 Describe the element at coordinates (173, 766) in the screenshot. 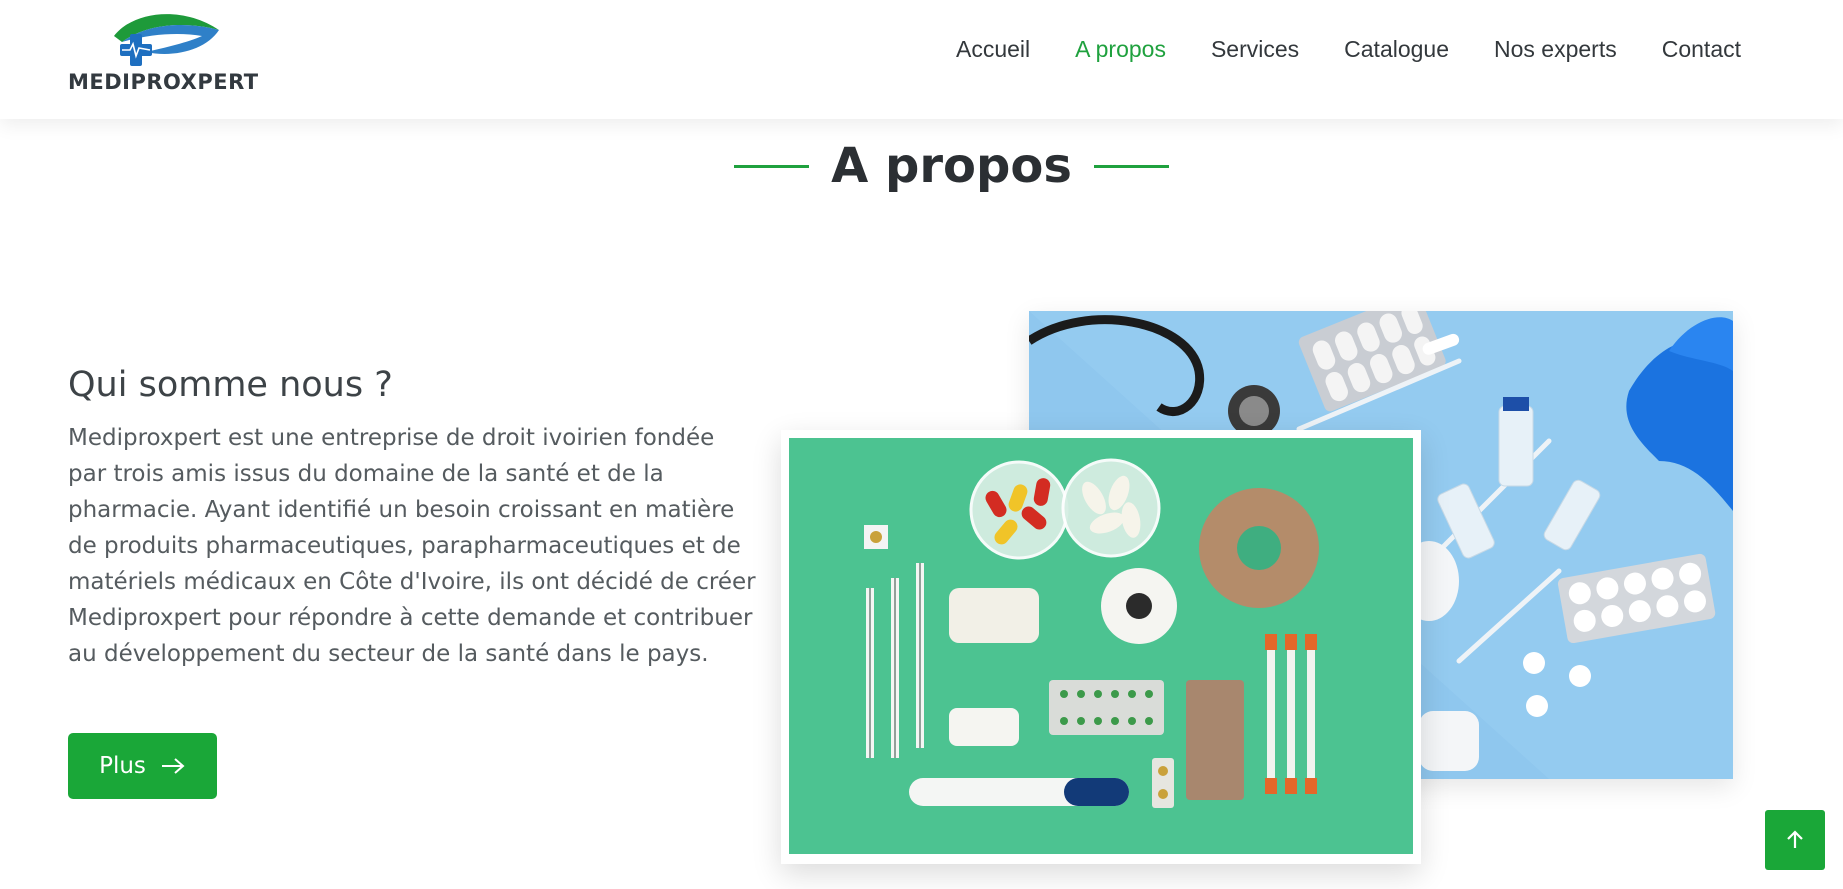

I see `arrow-right-icon` at that location.